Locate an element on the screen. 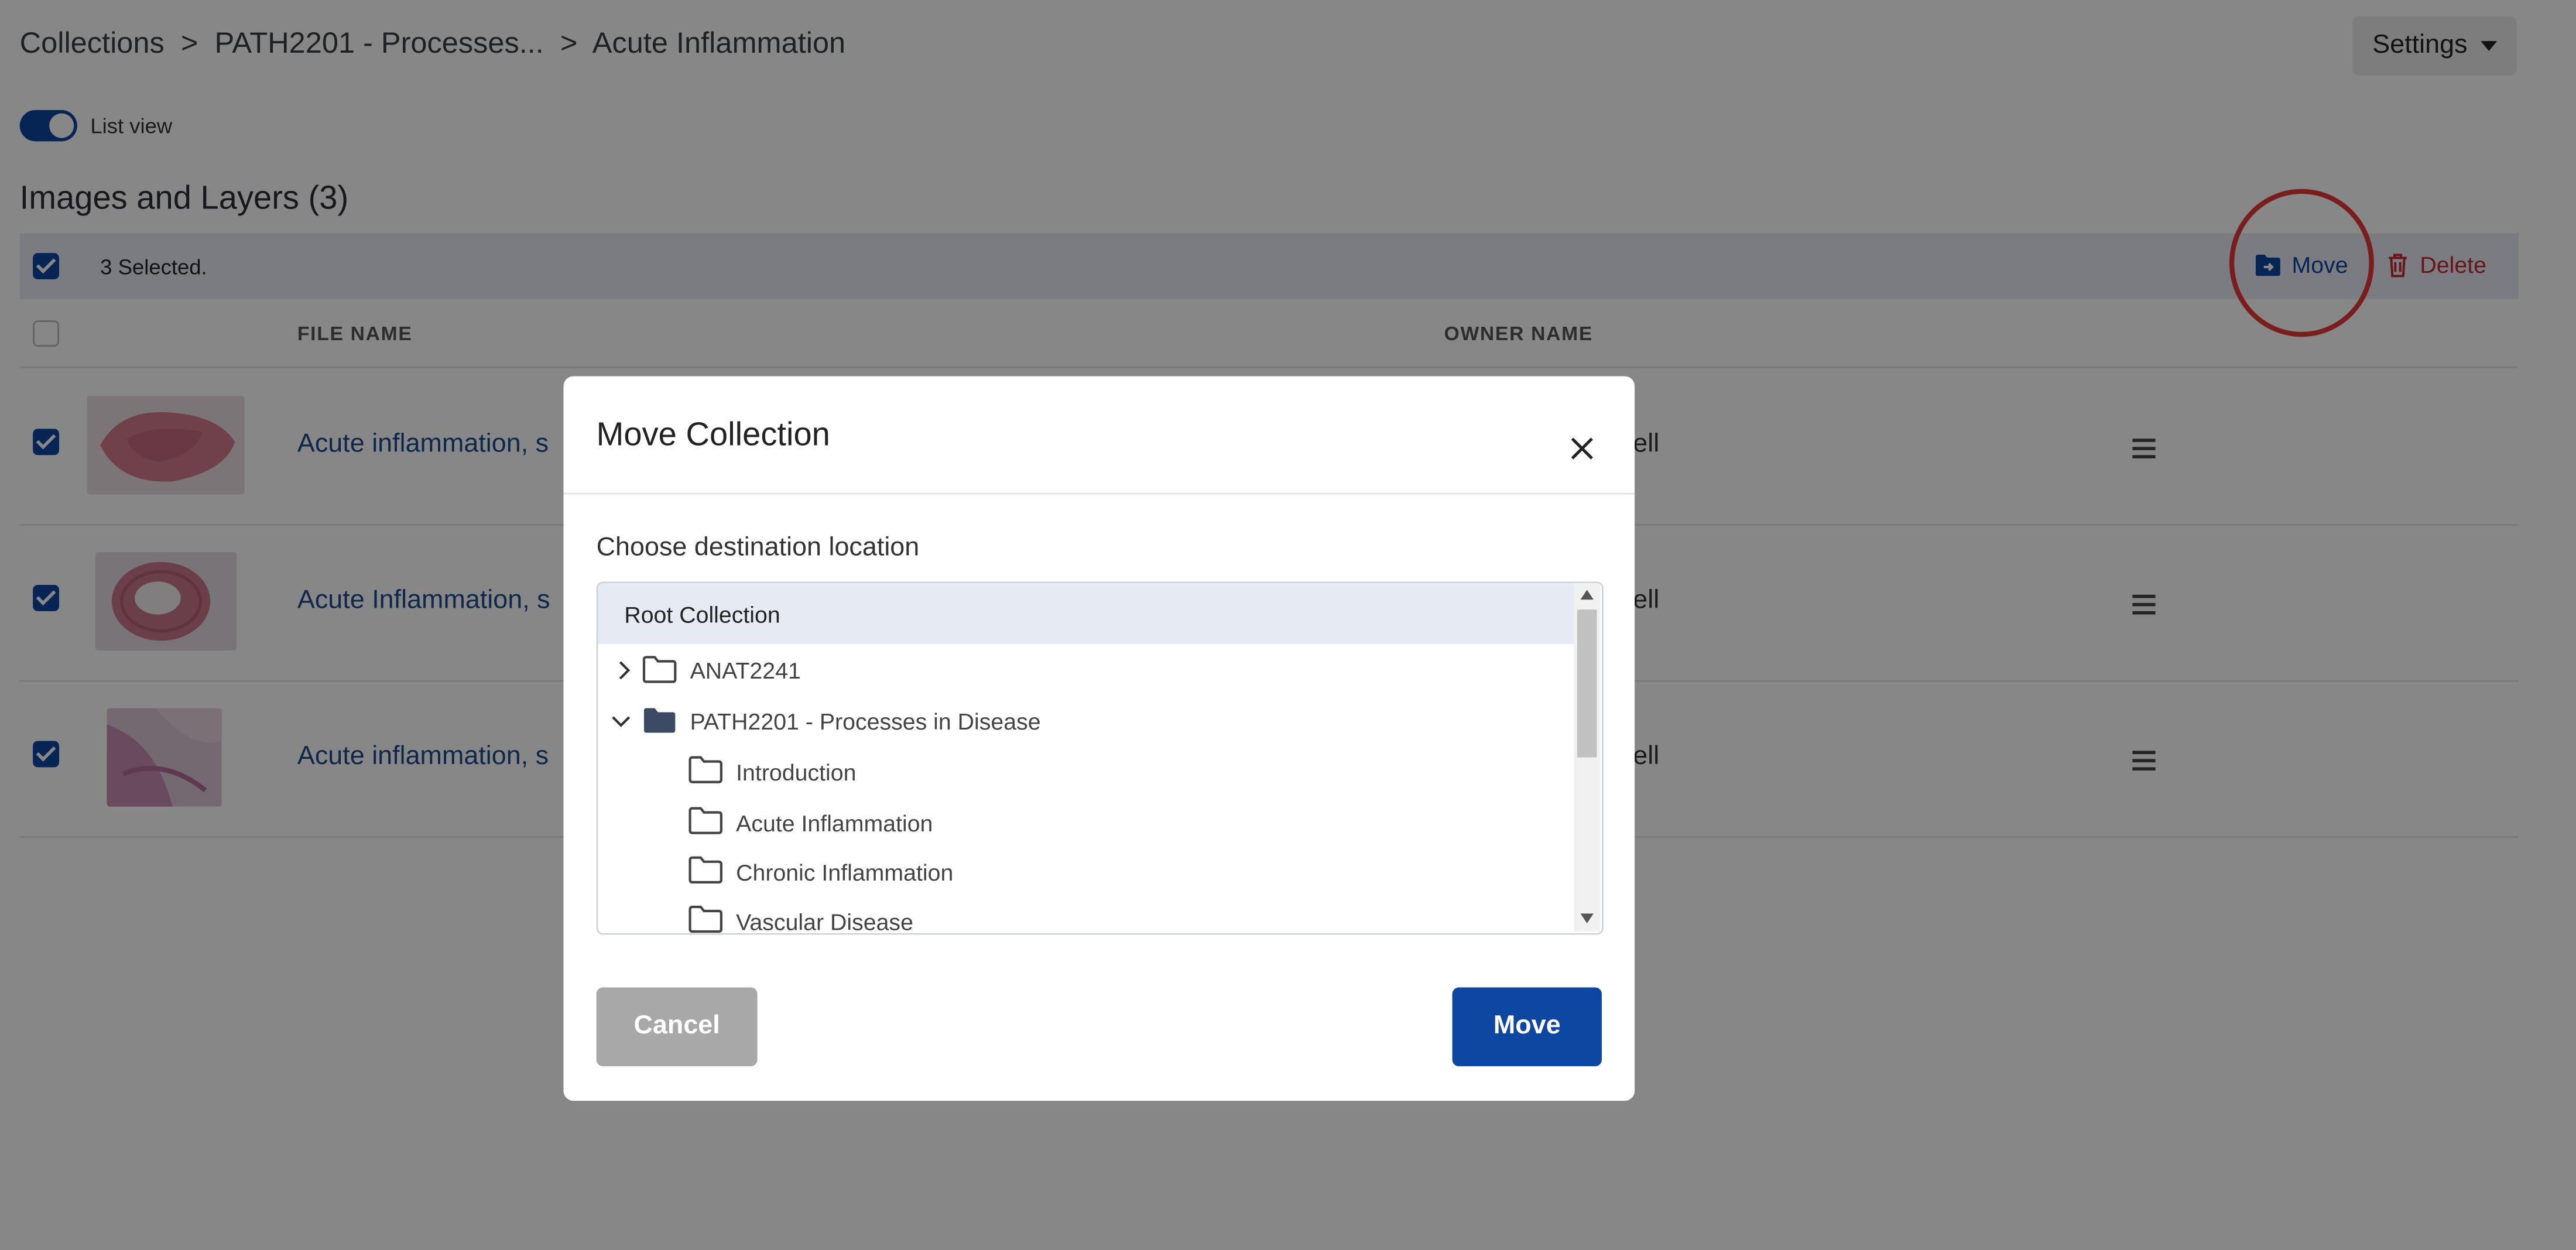 Image resolution: width=2576 pixels, height=1250 pixels. folder-filled-icon is located at coordinates (659, 720).